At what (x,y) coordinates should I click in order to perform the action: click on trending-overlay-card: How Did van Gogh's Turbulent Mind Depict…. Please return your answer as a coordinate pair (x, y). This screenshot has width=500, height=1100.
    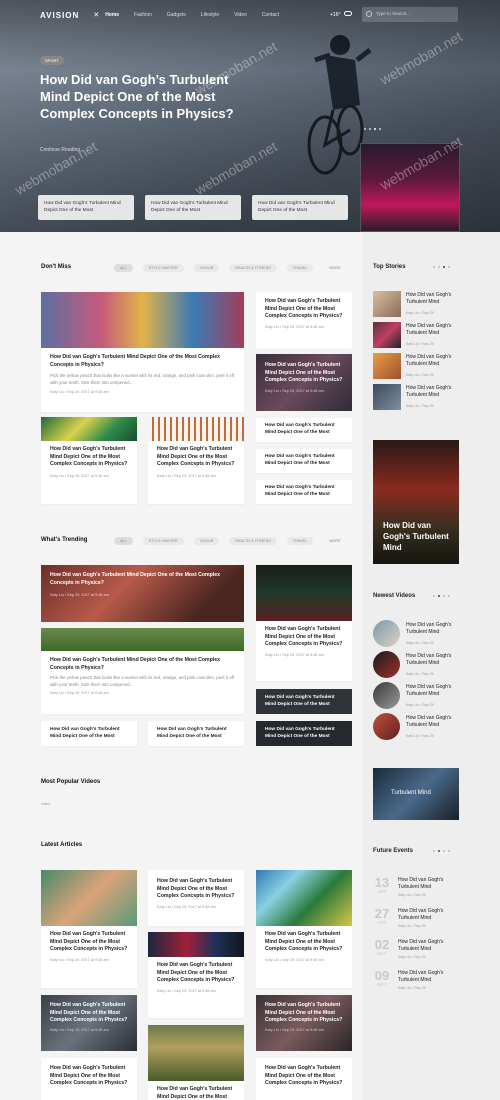
    Looking at the image, I should click on (142, 593).